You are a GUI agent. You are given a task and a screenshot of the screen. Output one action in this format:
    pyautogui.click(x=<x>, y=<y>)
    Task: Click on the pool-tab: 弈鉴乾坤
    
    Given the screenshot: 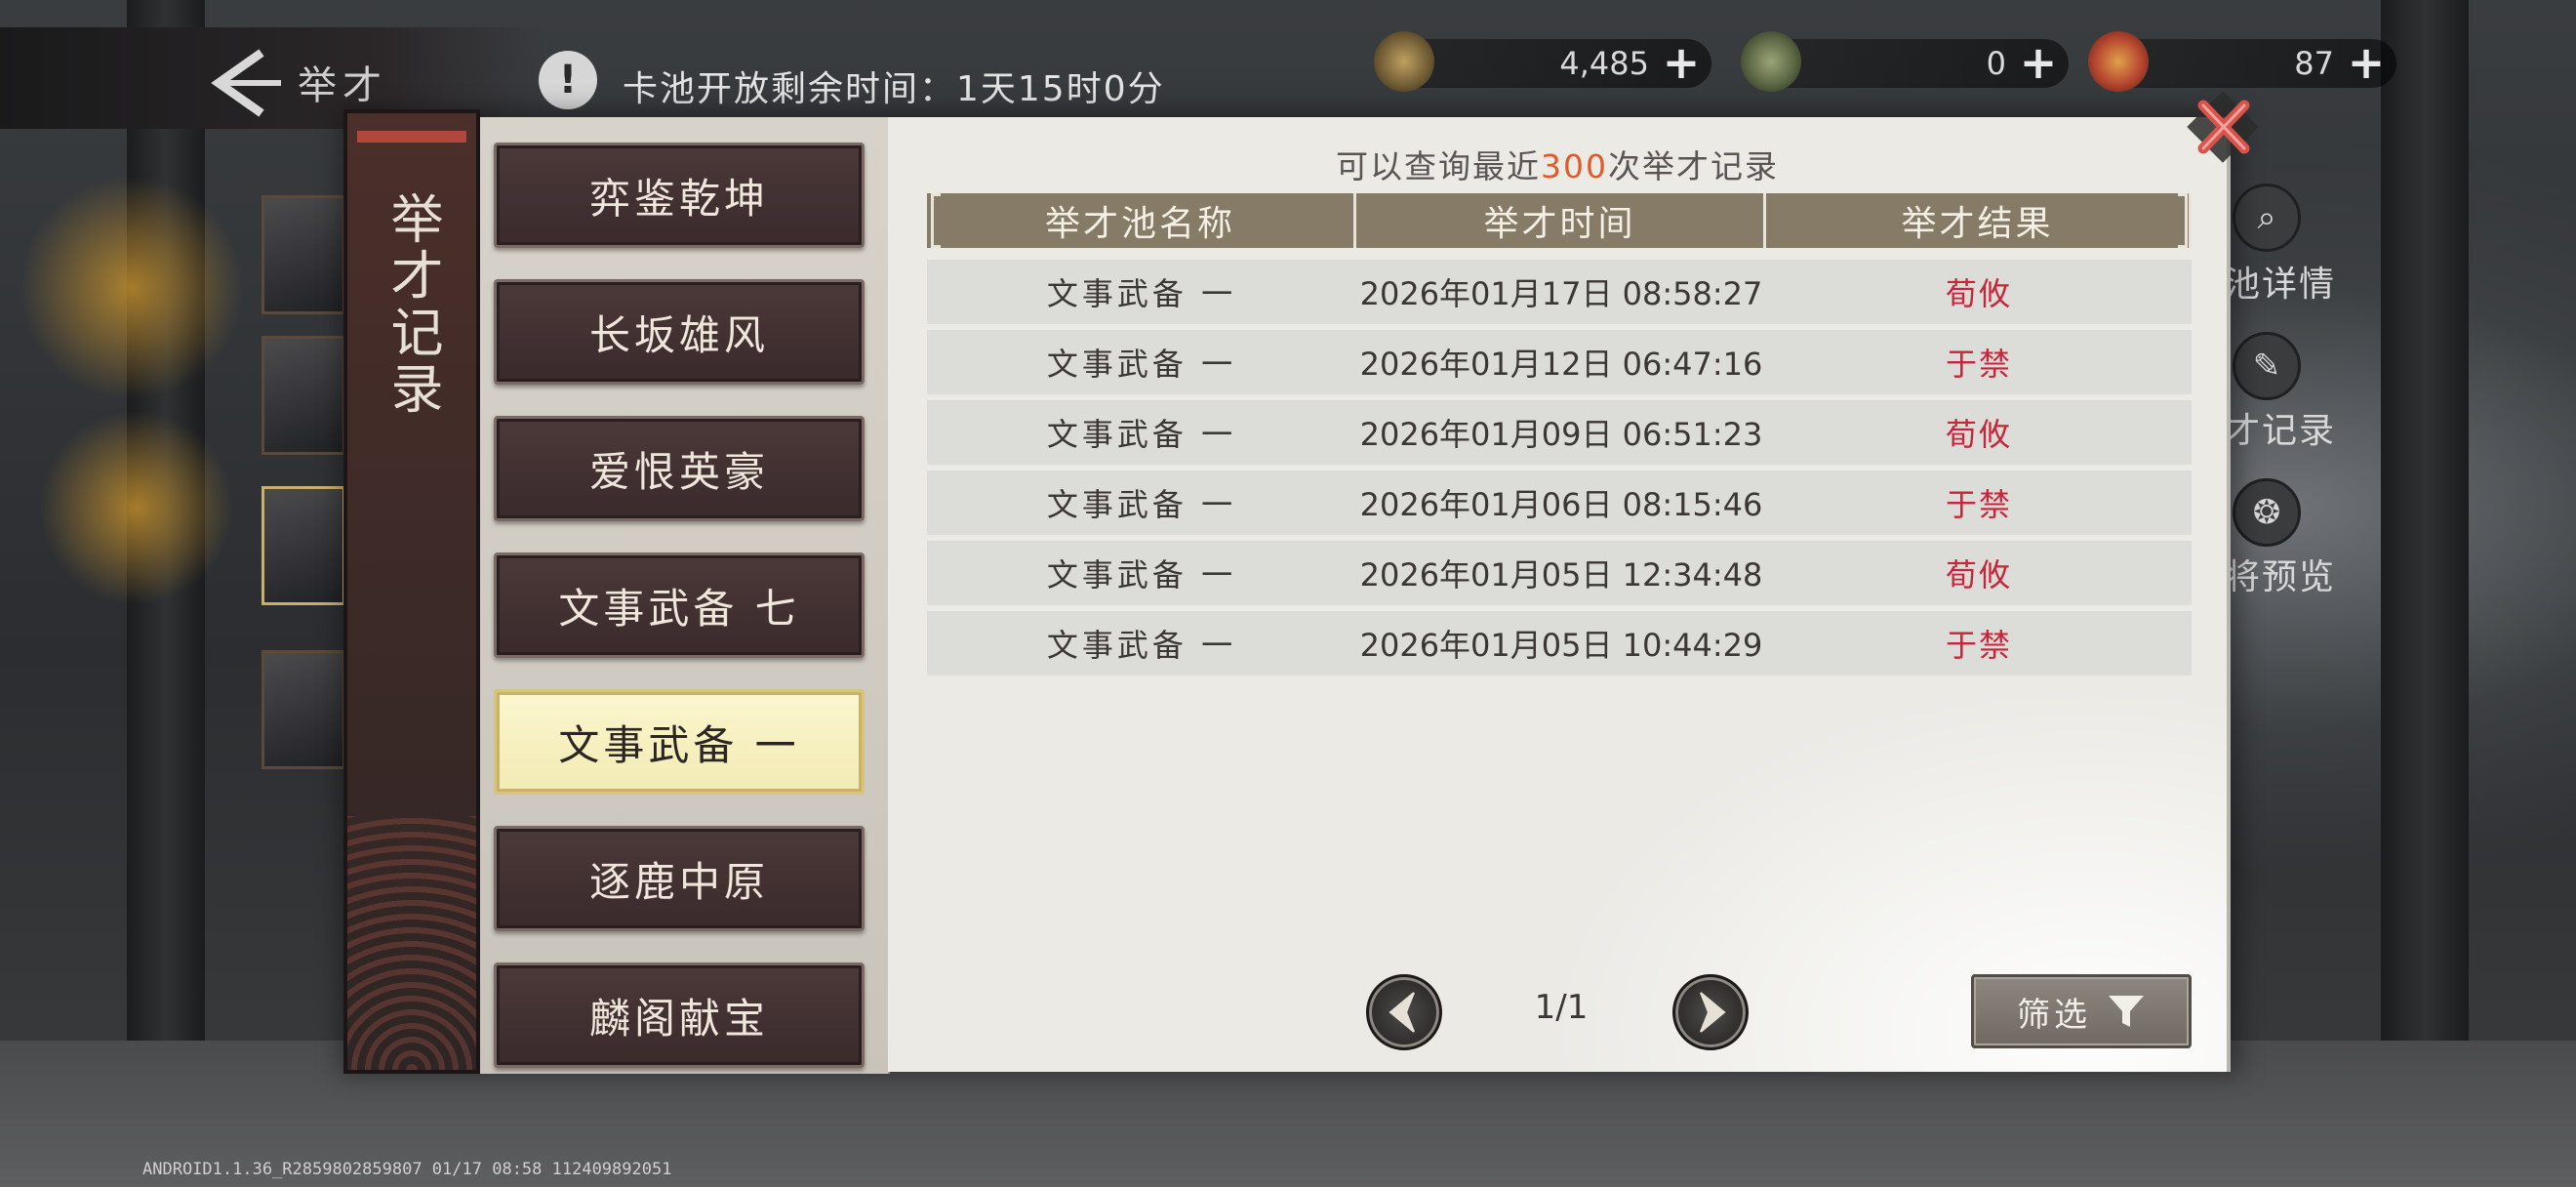 What is the action you would take?
    pyautogui.click(x=679, y=195)
    